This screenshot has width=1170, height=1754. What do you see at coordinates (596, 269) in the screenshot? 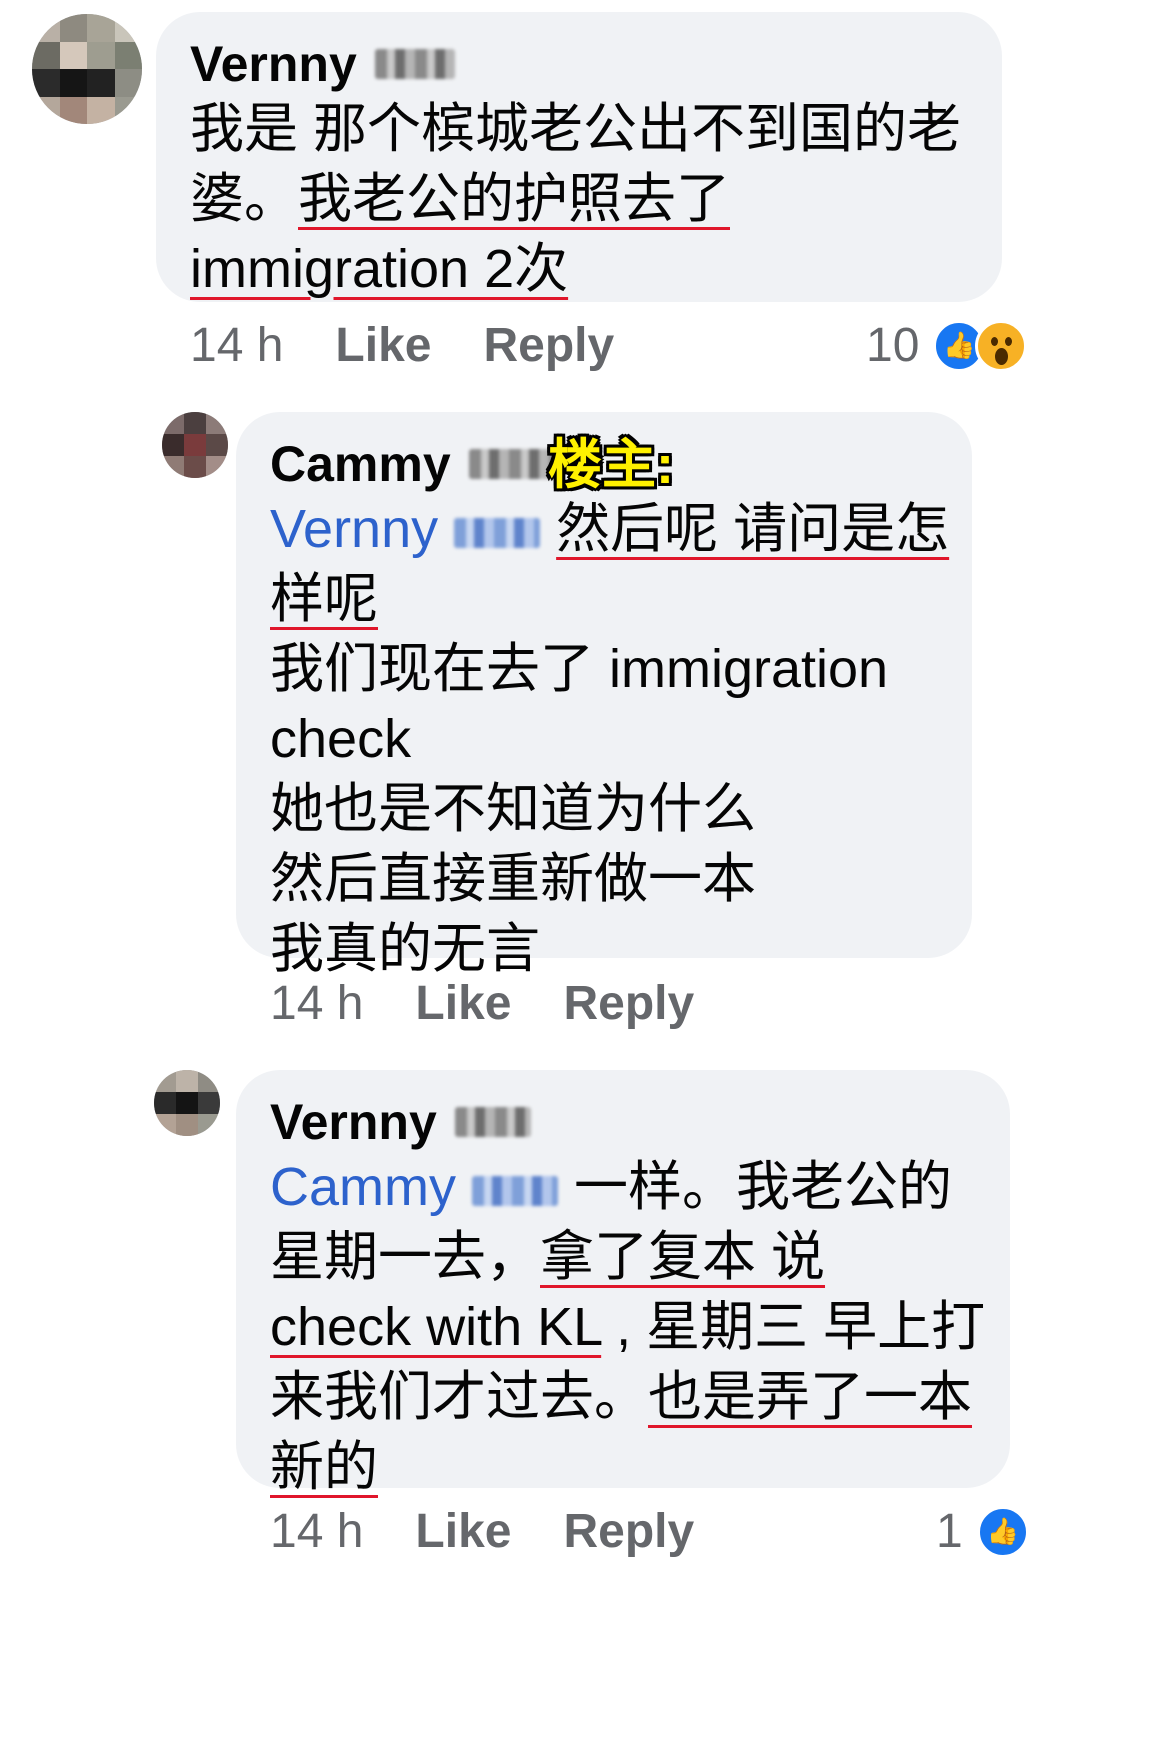
I see `comment-line: immigration 2次` at bounding box center [596, 269].